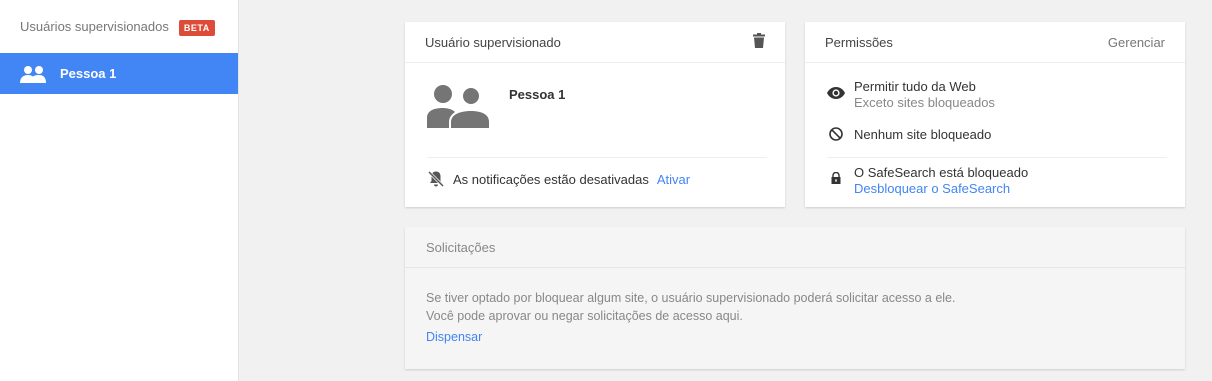 The image size is (1212, 381). I want to click on block-icon, so click(836, 134).